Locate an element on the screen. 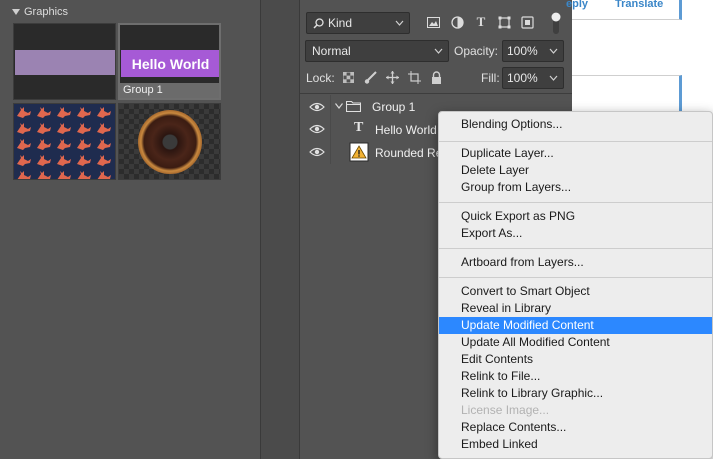  opacity-input: 100% is located at coordinates (533, 51).